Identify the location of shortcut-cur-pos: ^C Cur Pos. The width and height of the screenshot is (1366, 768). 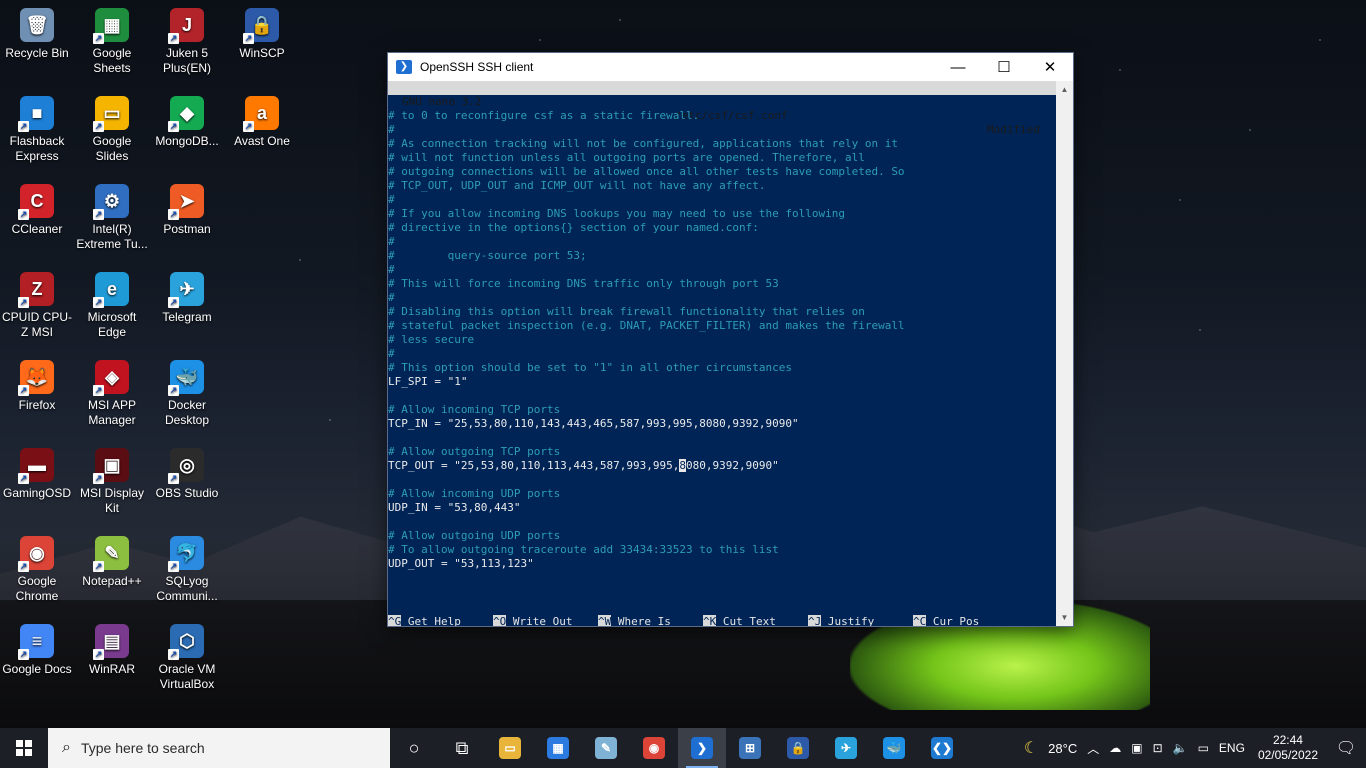
(946, 620).